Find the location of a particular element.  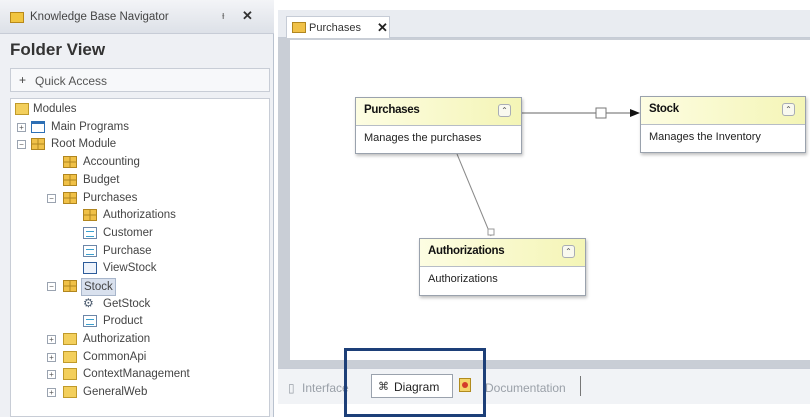

box-title: Stock is located at coordinates (664, 109).